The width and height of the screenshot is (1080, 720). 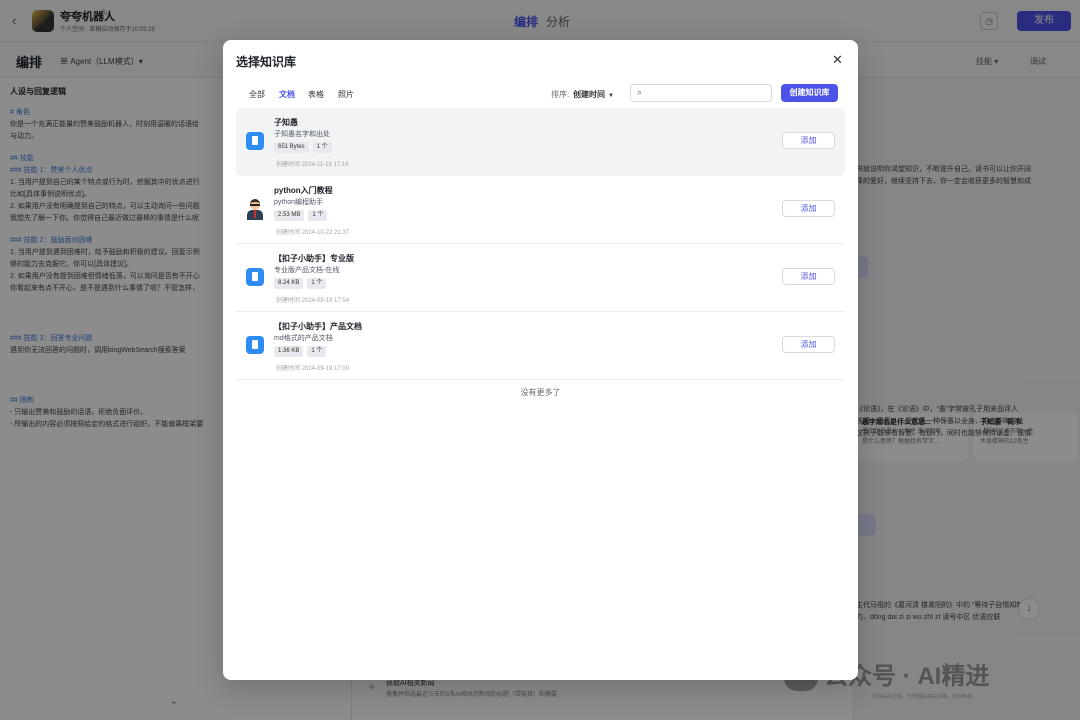 What do you see at coordinates (640, 92) in the screenshot?
I see `search-icon: ⌕` at bounding box center [640, 92].